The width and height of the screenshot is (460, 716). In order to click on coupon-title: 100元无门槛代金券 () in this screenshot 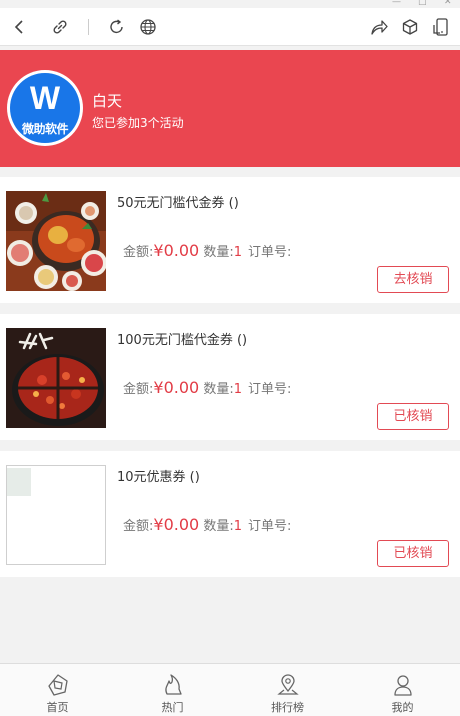, I will do `click(182, 340)`.